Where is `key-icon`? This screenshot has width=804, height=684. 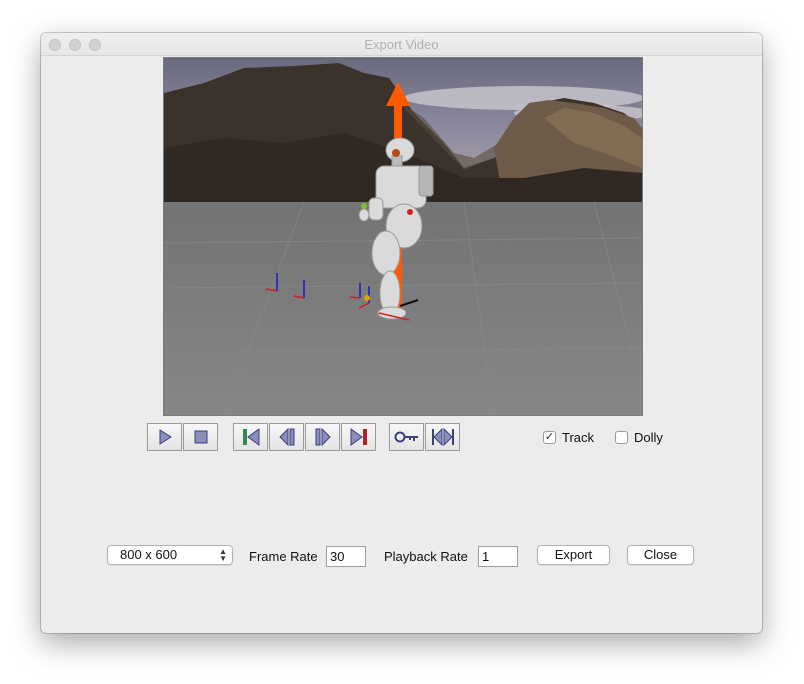
key-icon is located at coordinates (406, 437).